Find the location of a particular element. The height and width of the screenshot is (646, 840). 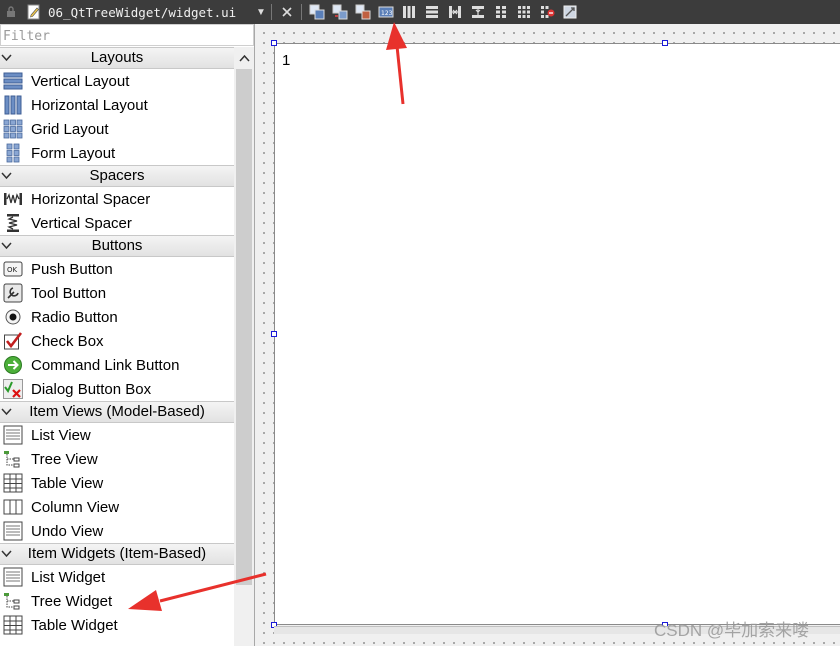

category-spacers: Spacers is located at coordinates (117, 176).